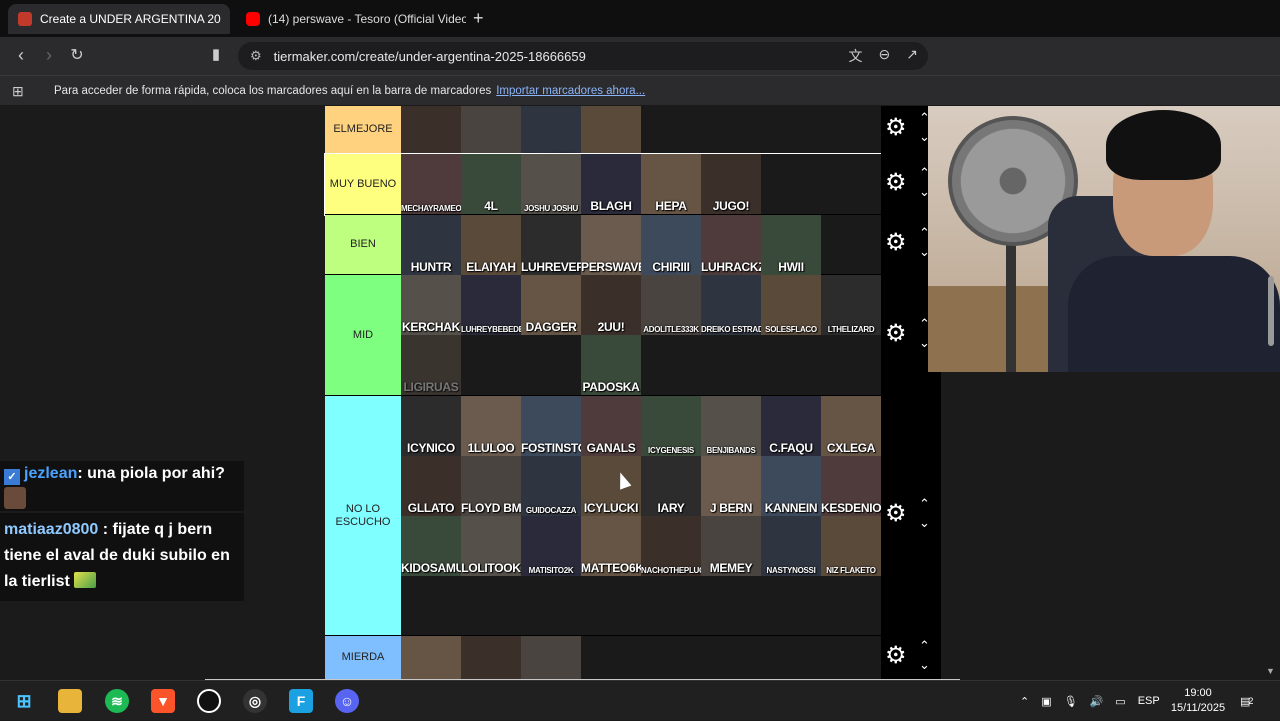 Image resolution: width=1280 pixels, height=721 pixels. Describe the element at coordinates (851, 426) in the screenshot. I see `tier-item: CXLEGA` at that location.